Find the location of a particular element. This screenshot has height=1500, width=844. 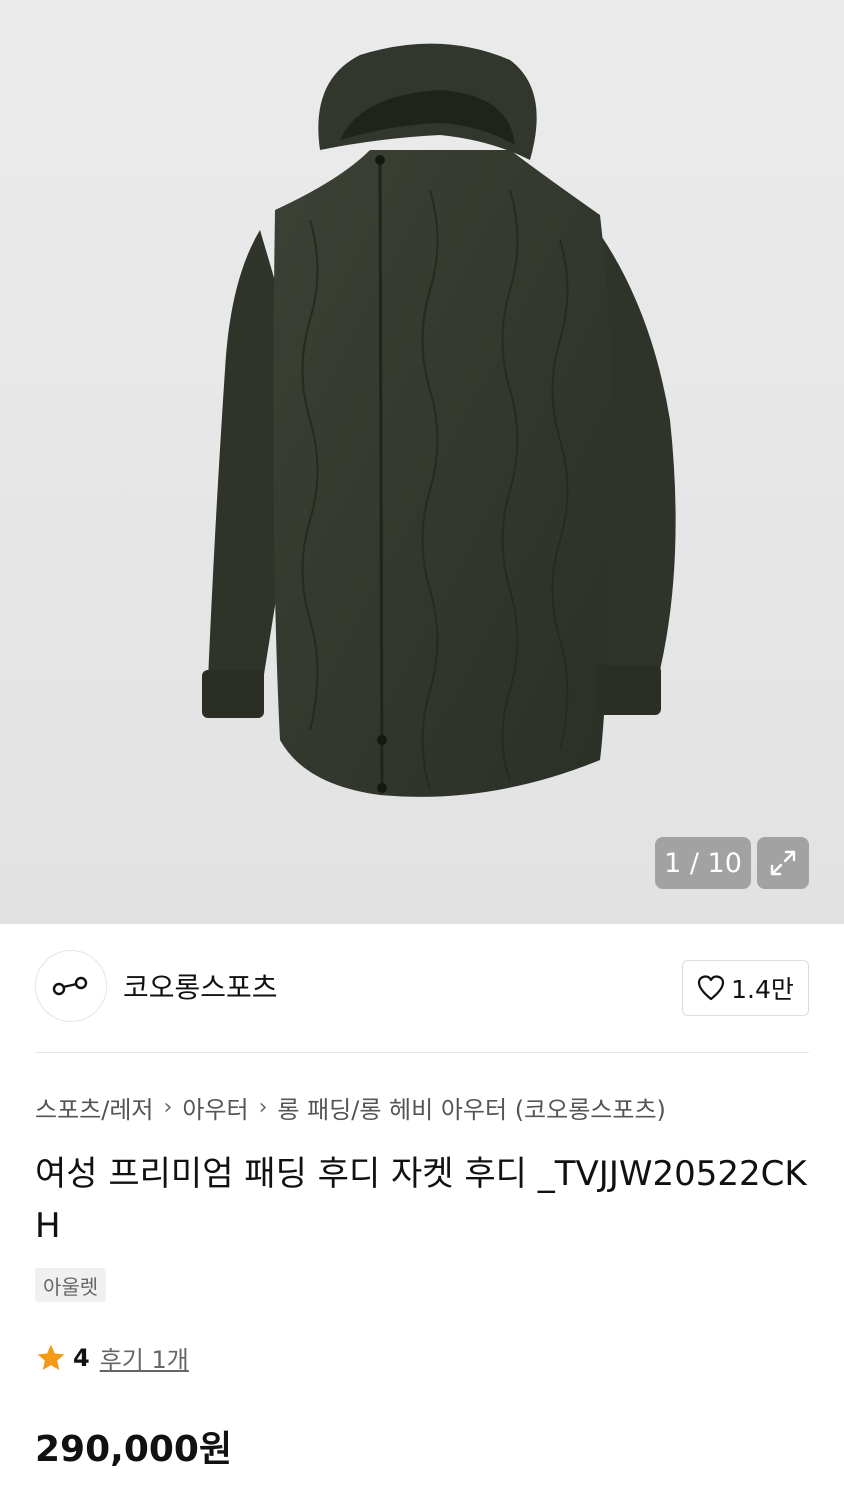

review-count-link: 후기 1개 is located at coordinates (144, 1357).